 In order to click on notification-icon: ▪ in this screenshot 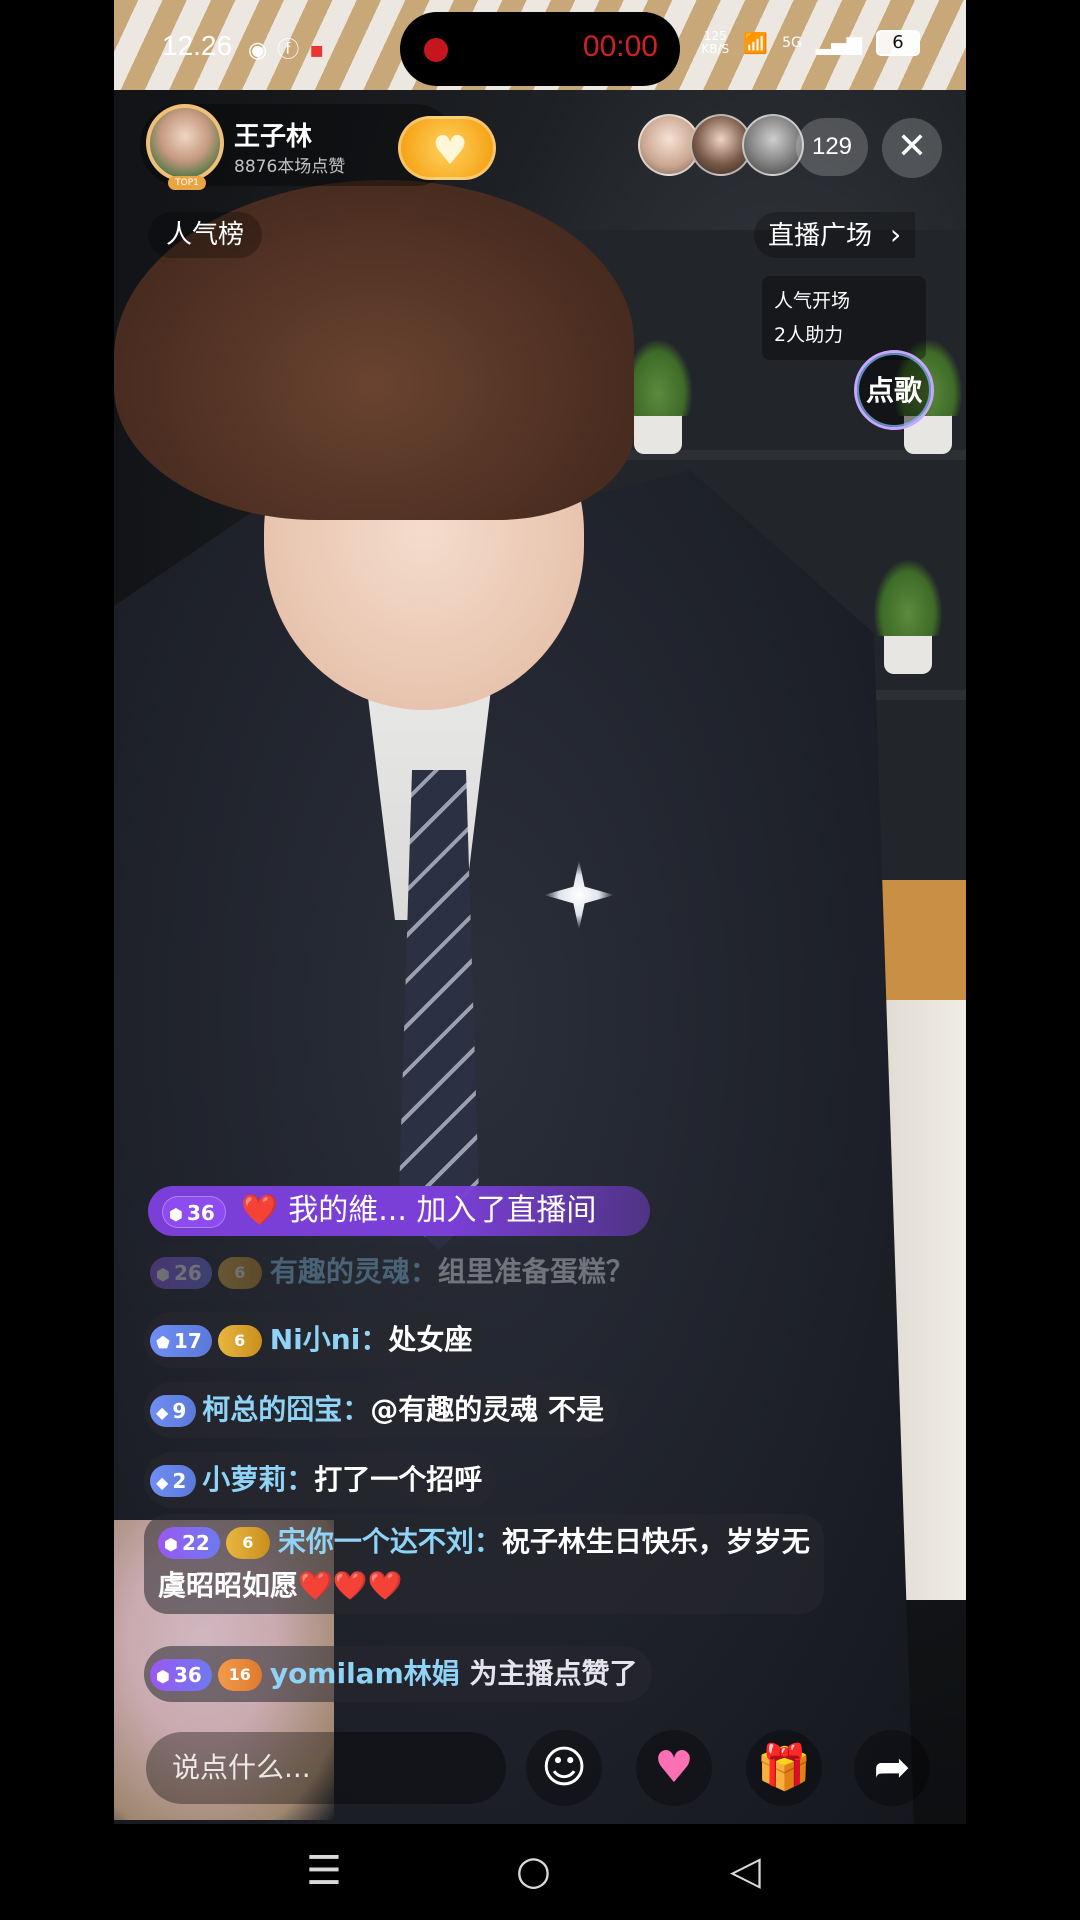, I will do `click(322, 50)`.